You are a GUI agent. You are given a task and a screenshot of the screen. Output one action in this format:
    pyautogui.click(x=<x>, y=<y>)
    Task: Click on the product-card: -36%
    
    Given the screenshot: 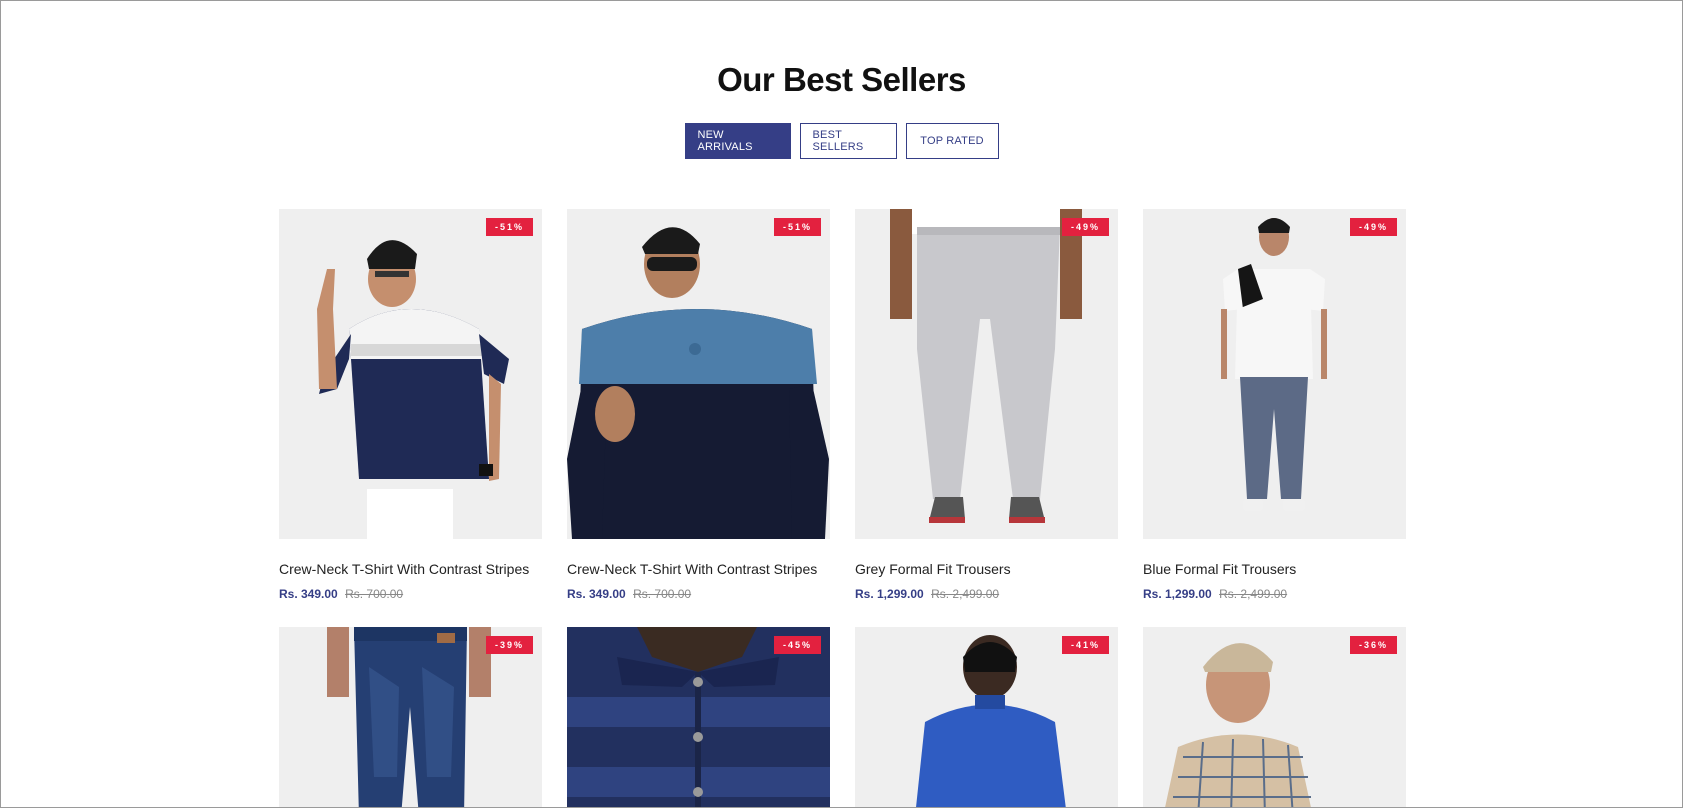 What is the action you would take?
    pyautogui.click(x=1274, y=717)
    